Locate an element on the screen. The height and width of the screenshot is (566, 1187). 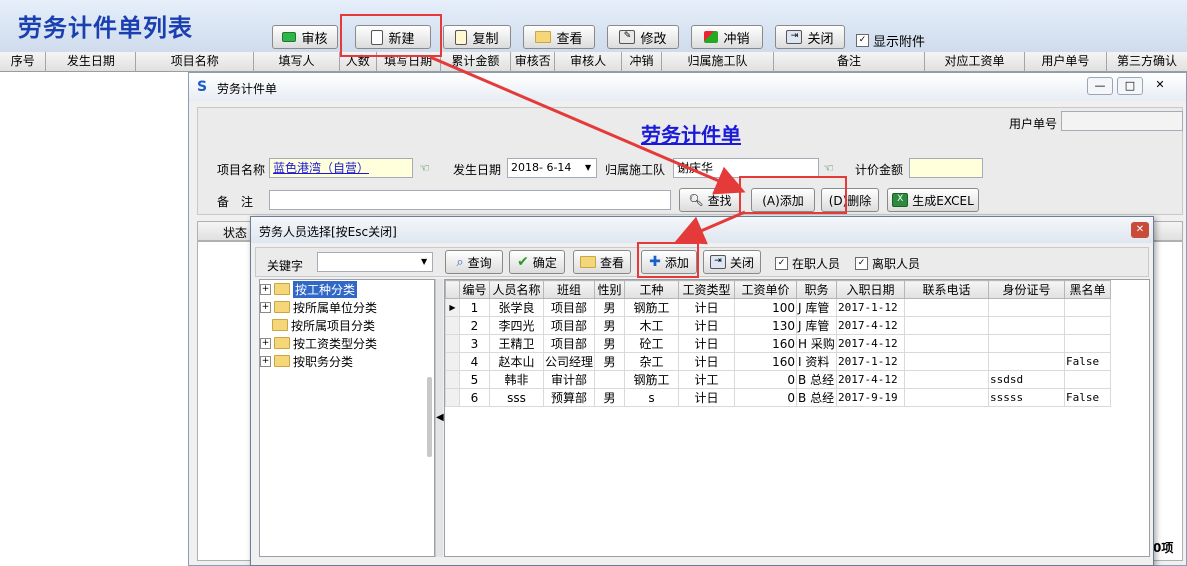
arrow-new-to-add is located at coordinates (587, 125).